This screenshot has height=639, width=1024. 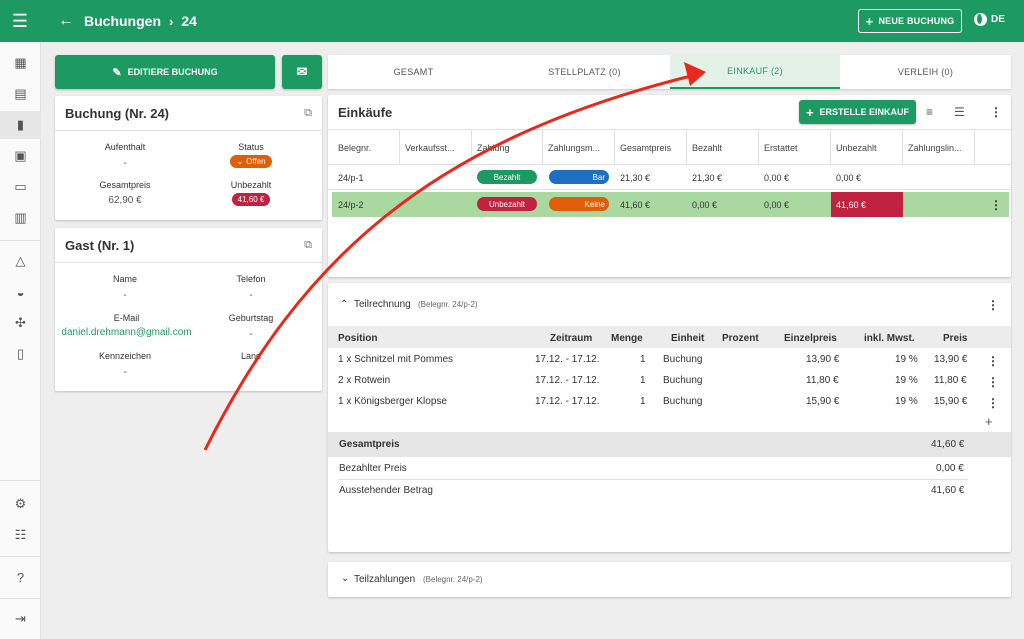 What do you see at coordinates (124, 279) in the screenshot?
I see `guest-name-label: Name` at bounding box center [124, 279].